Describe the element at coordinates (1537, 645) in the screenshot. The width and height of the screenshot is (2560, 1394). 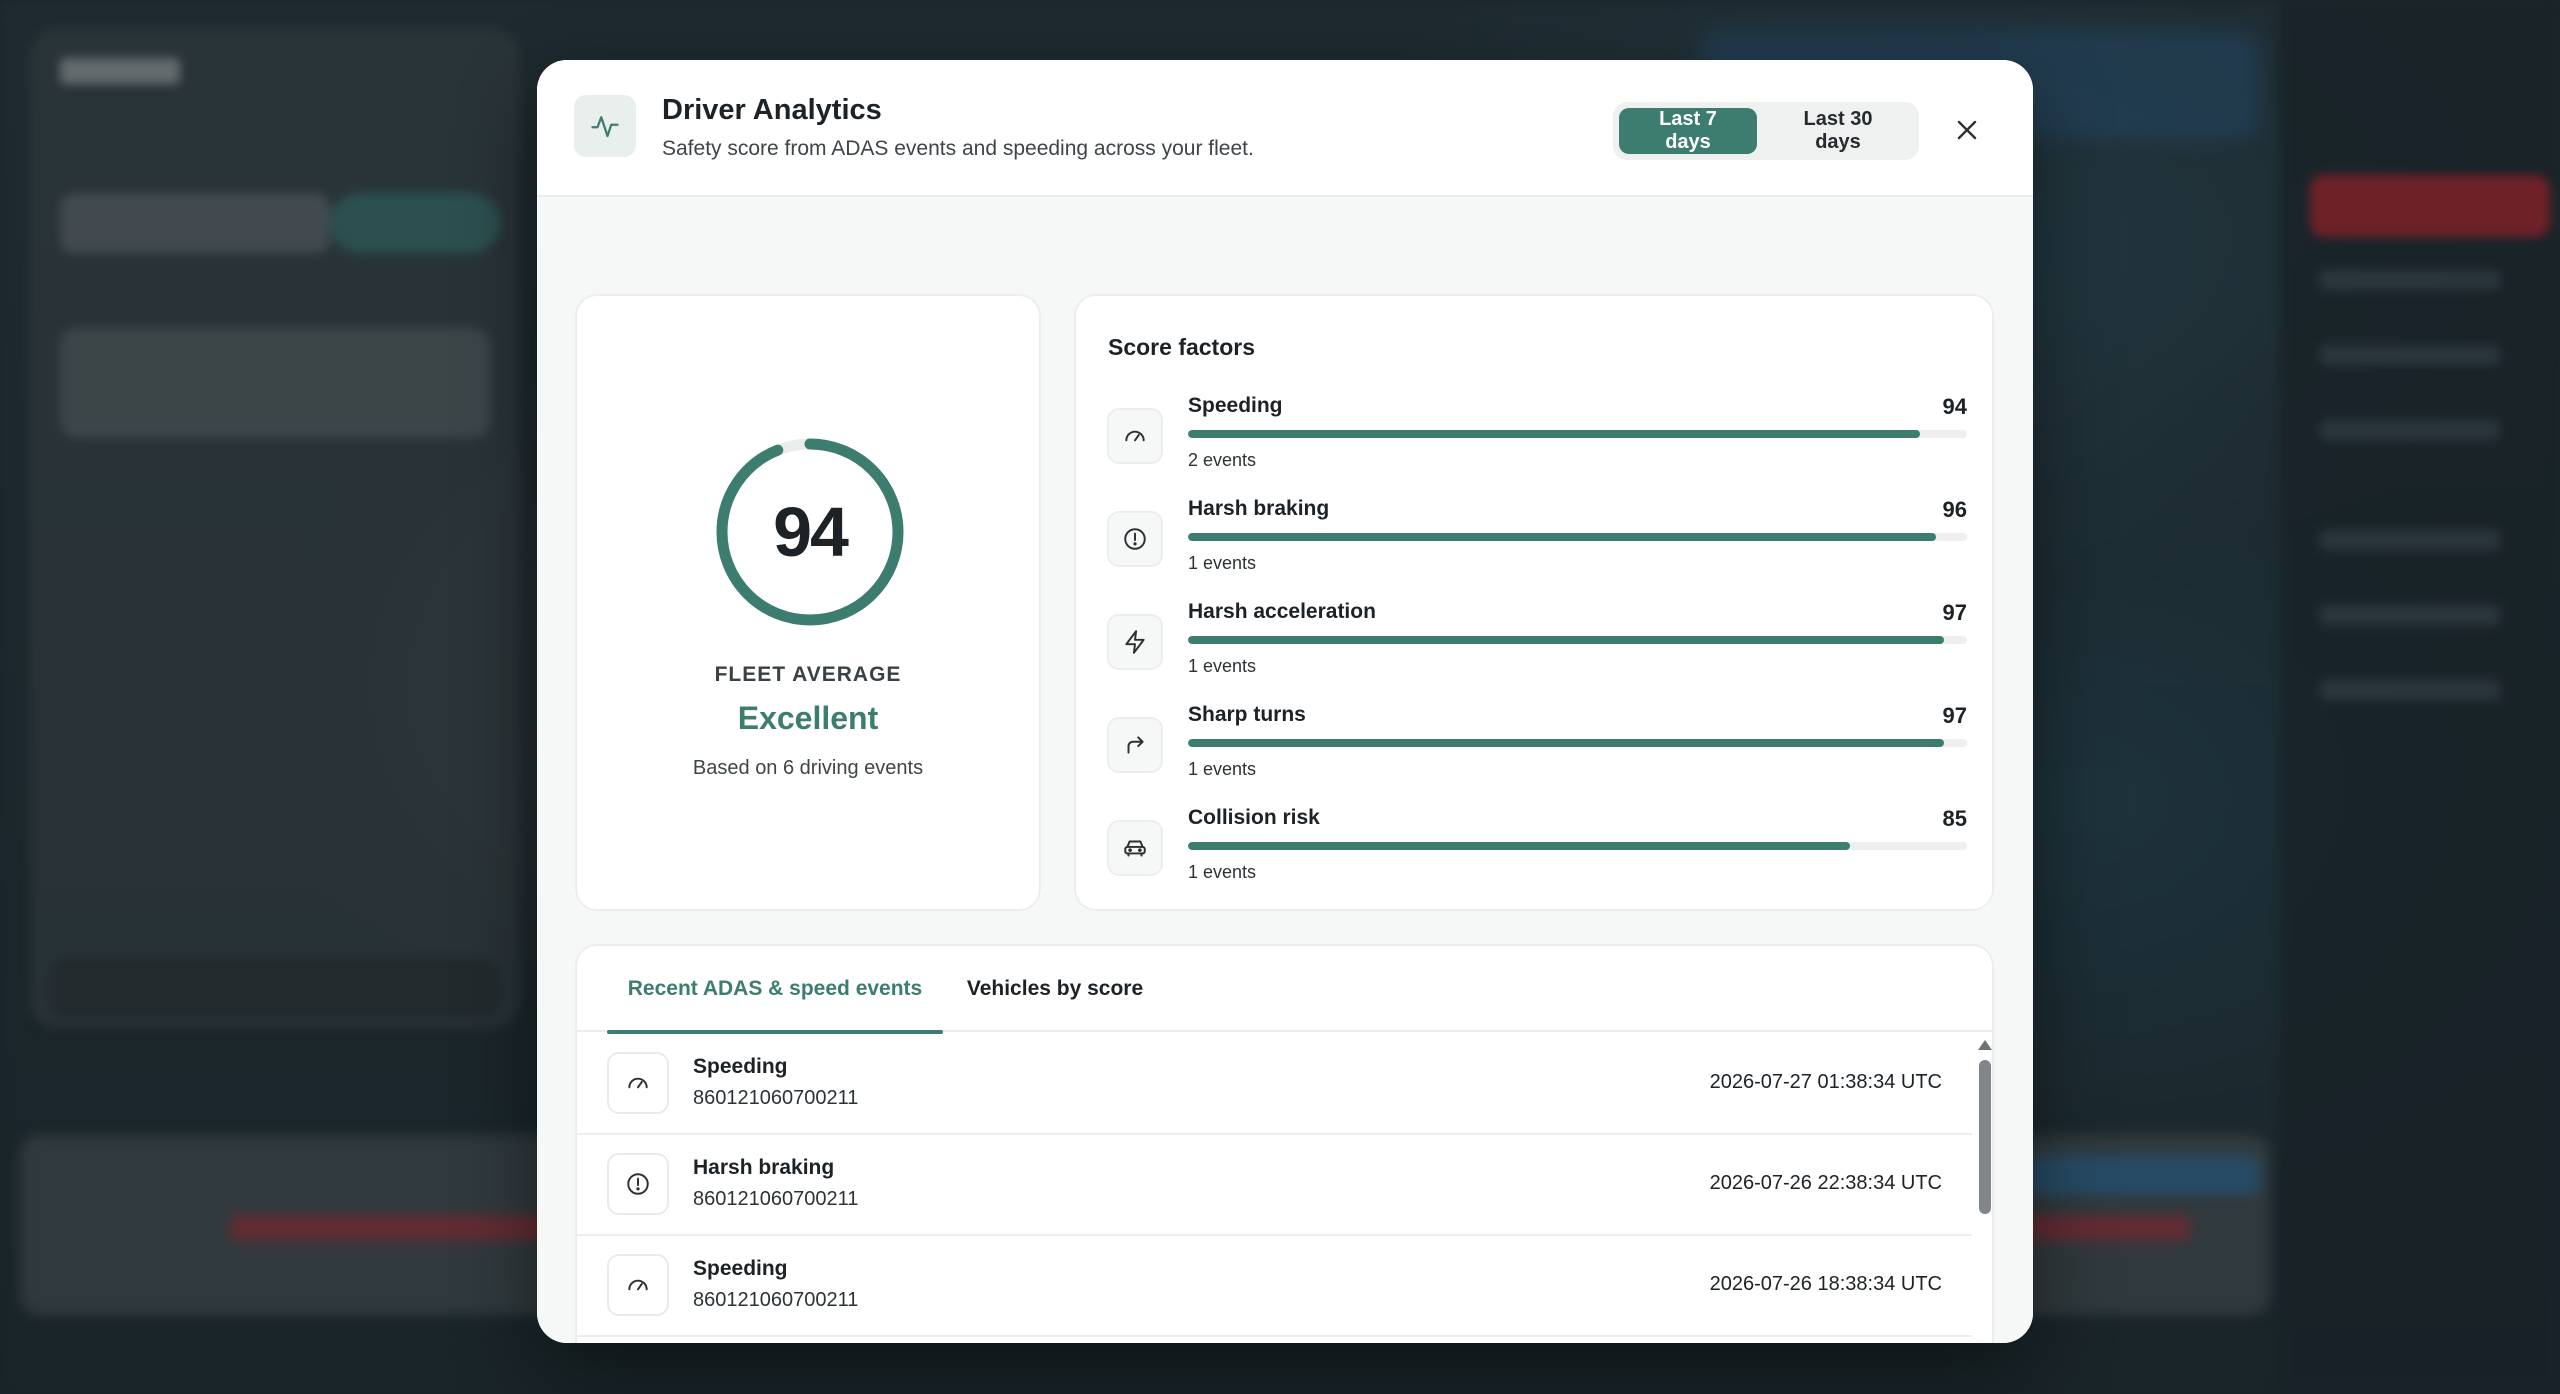
I see `factor-harsh-acceleration: Harsh acceleration 97 1 events` at that location.